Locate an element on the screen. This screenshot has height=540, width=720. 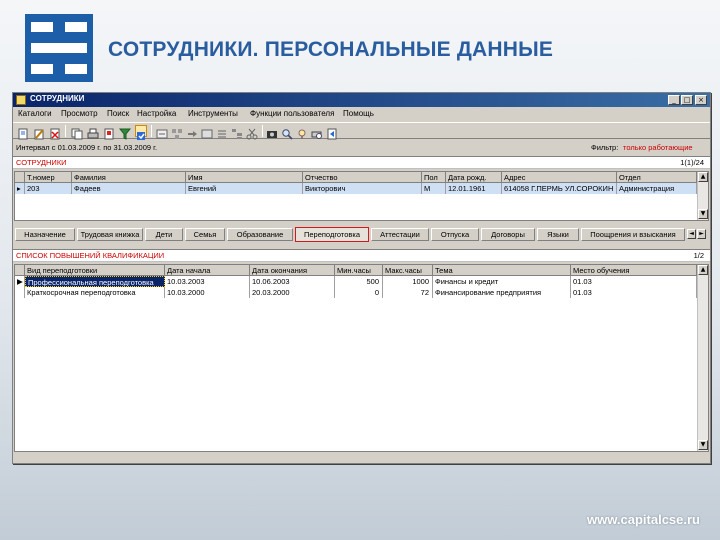
close-button: × is located at coordinates (701, 100).